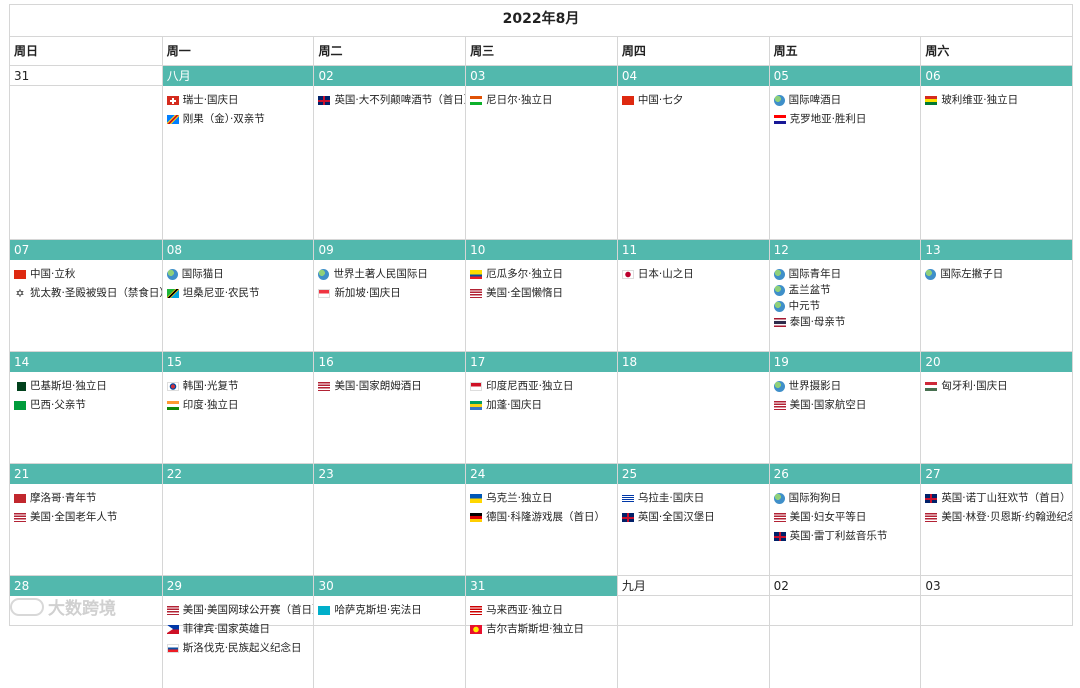  I want to click on event-item: 菲律宾·国家英雄日, so click(240, 629).